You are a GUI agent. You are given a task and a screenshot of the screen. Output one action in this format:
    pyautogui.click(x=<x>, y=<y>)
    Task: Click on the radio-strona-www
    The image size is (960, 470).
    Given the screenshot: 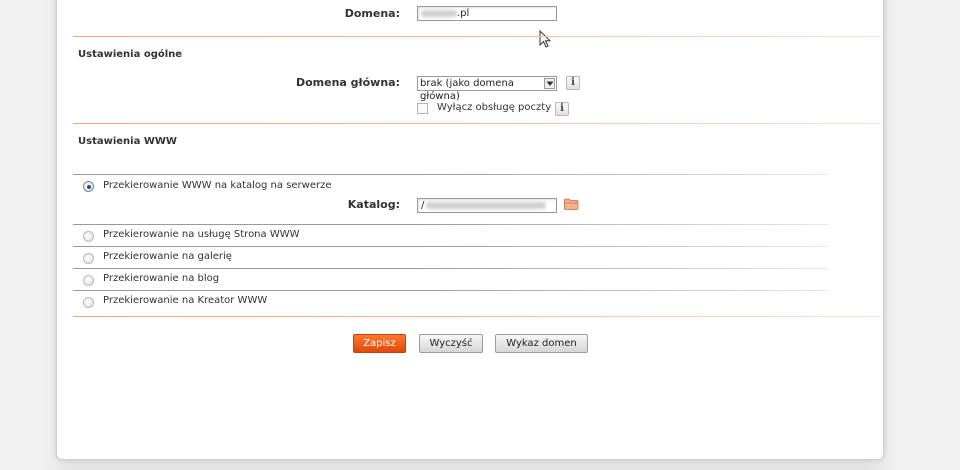 What is the action you would take?
    pyautogui.click(x=88, y=236)
    